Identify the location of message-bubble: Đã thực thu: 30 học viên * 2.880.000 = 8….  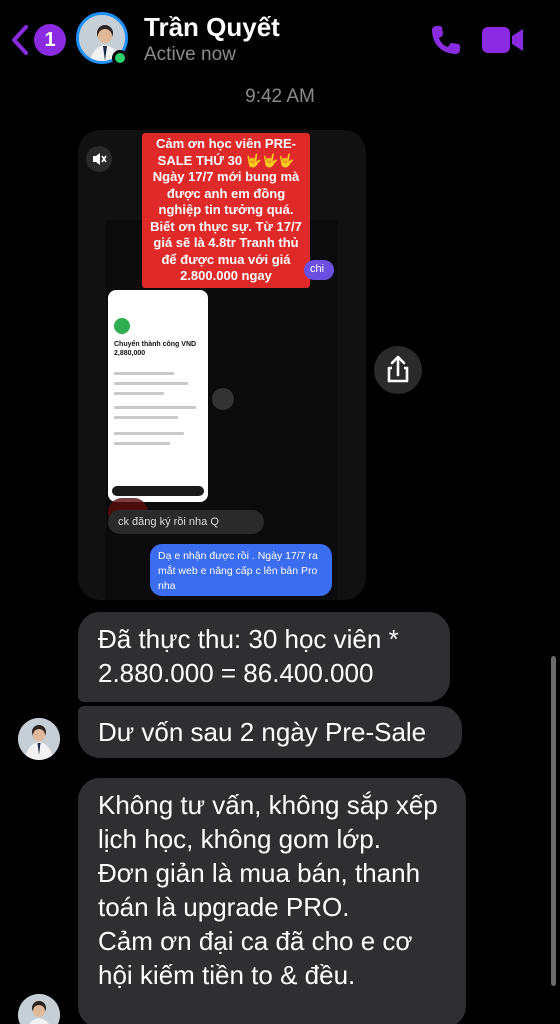
(264, 657).